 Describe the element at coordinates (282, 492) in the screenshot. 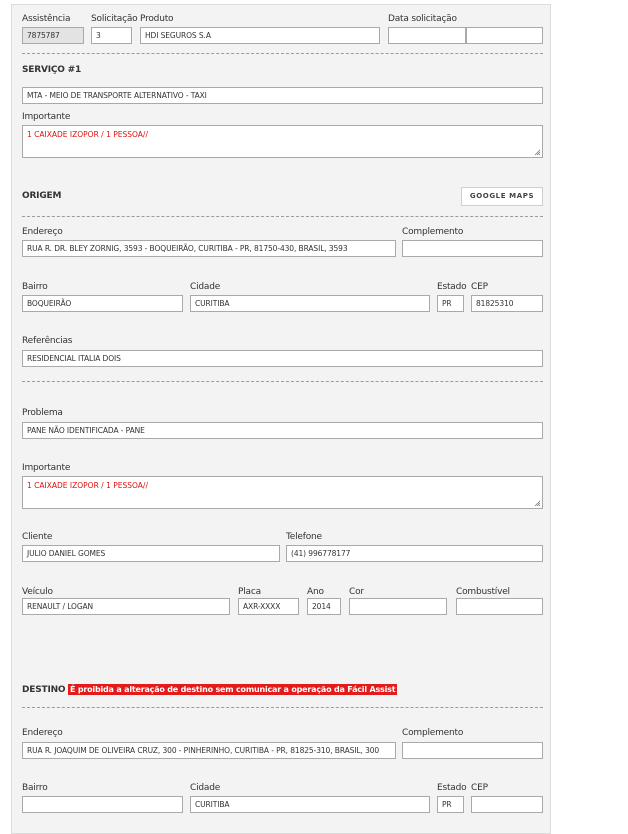

I see `problema-importante-textarea: 1 CAIXADE IZOPOR / 1 PESSOA//` at that location.